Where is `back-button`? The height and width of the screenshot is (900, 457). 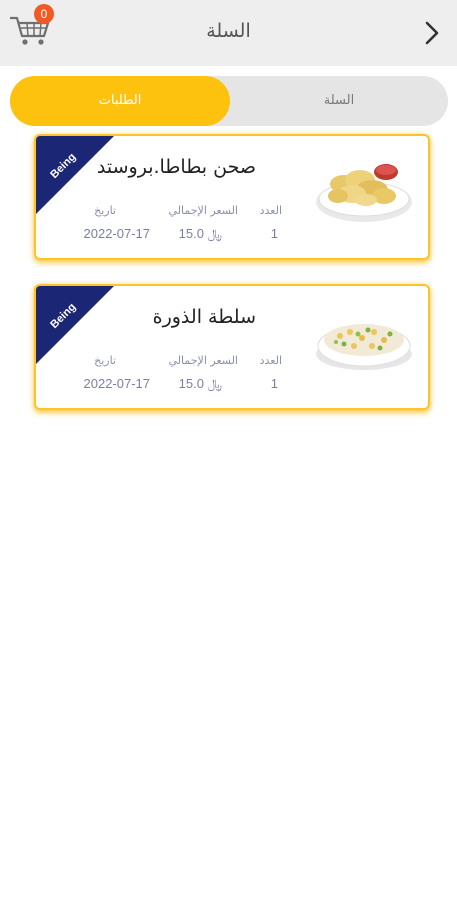
back-button is located at coordinates (432, 33).